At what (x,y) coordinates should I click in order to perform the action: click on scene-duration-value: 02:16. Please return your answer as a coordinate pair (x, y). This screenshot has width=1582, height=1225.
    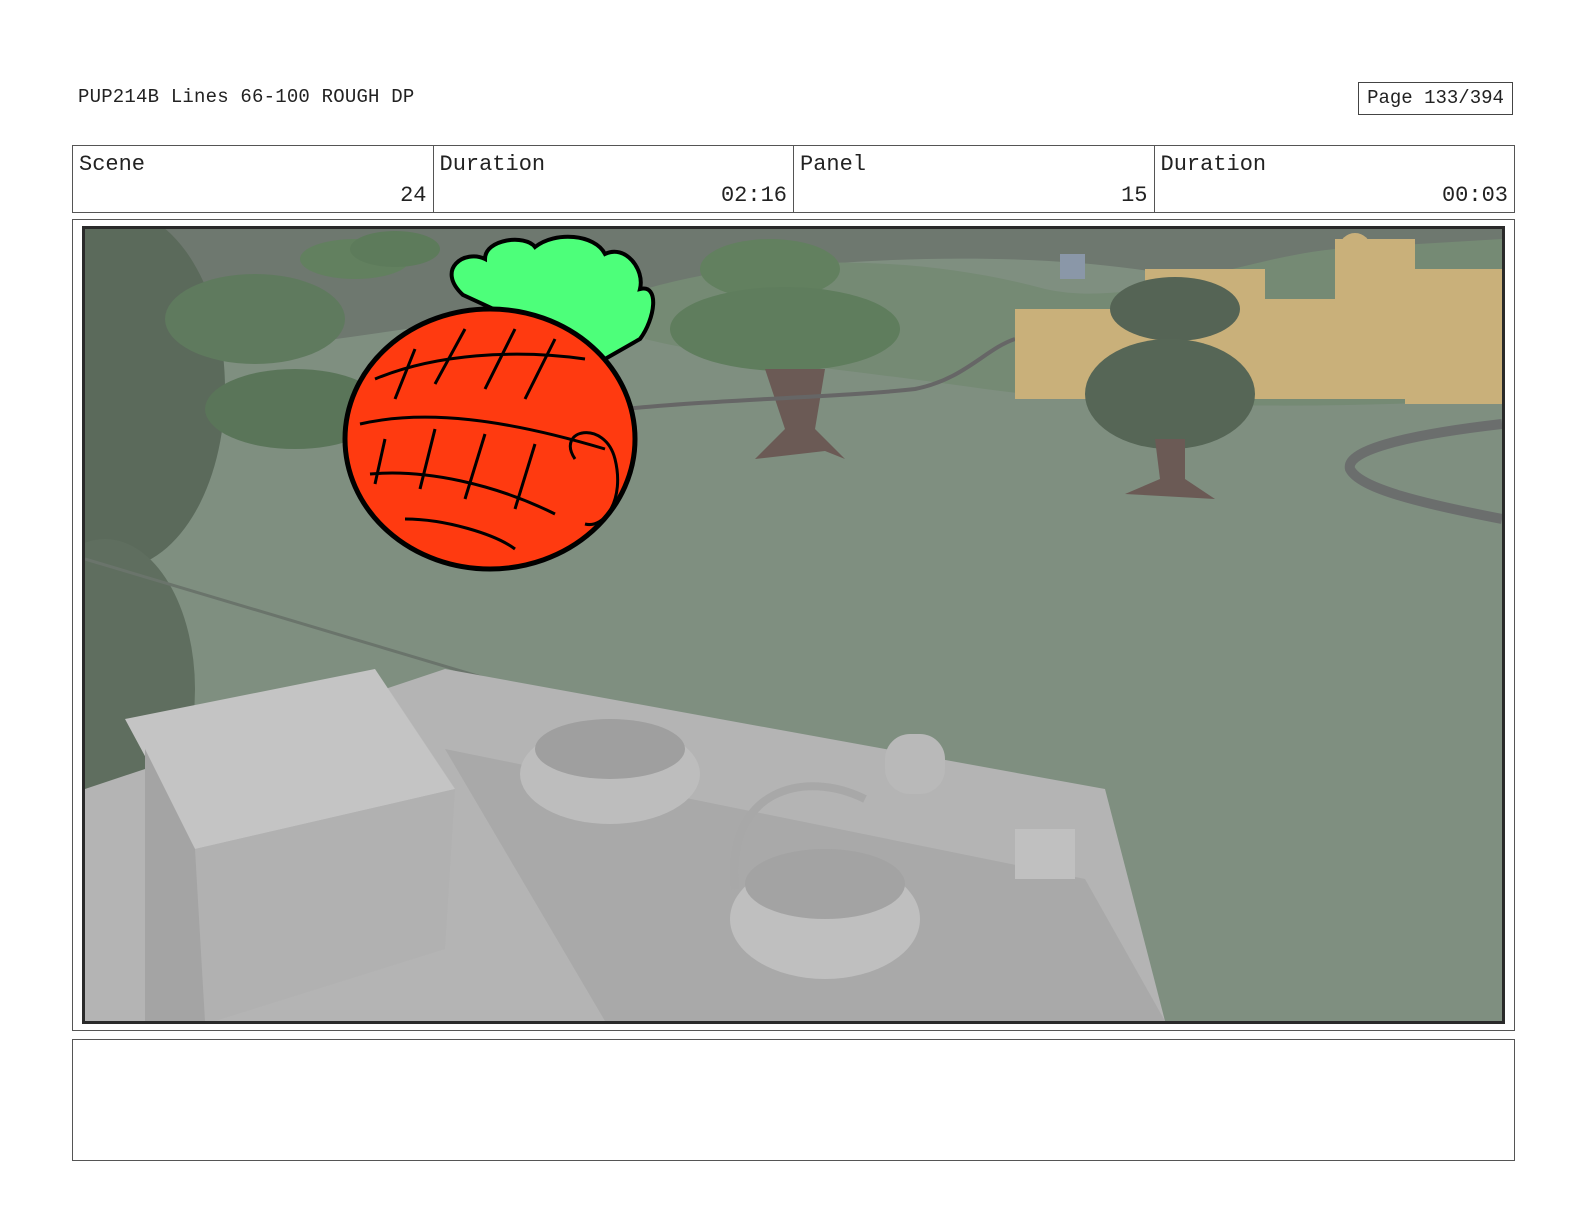
    Looking at the image, I should click on (753, 195).